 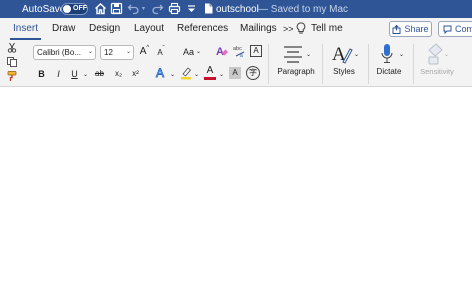 What do you see at coordinates (25, 39) in the screenshot?
I see `active-tab-indicator` at bounding box center [25, 39].